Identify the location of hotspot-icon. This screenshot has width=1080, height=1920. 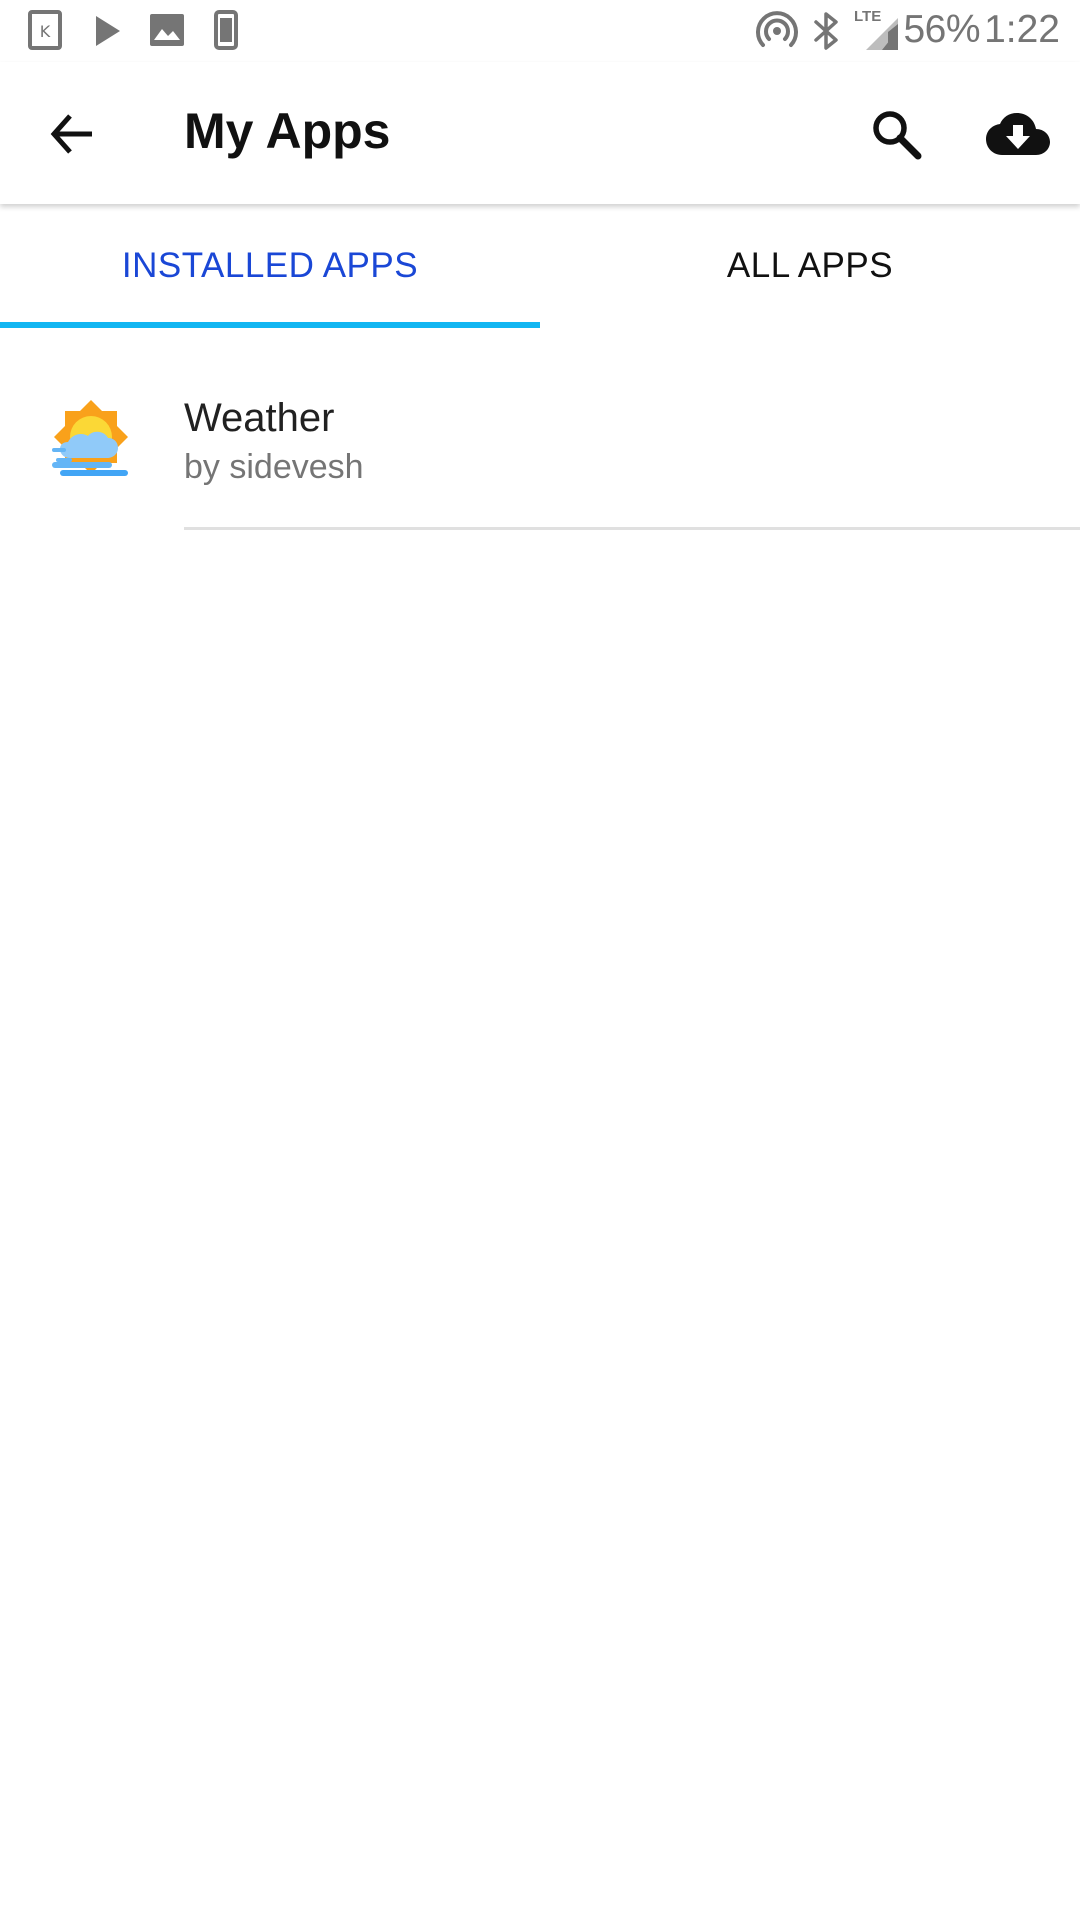
(777, 29).